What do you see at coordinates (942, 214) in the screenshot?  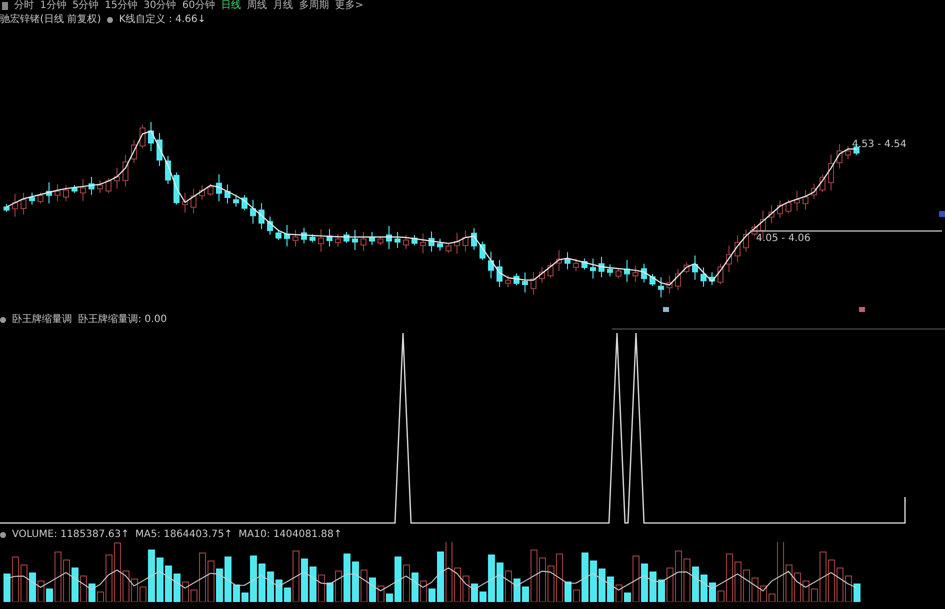 I see `marker-icon` at bounding box center [942, 214].